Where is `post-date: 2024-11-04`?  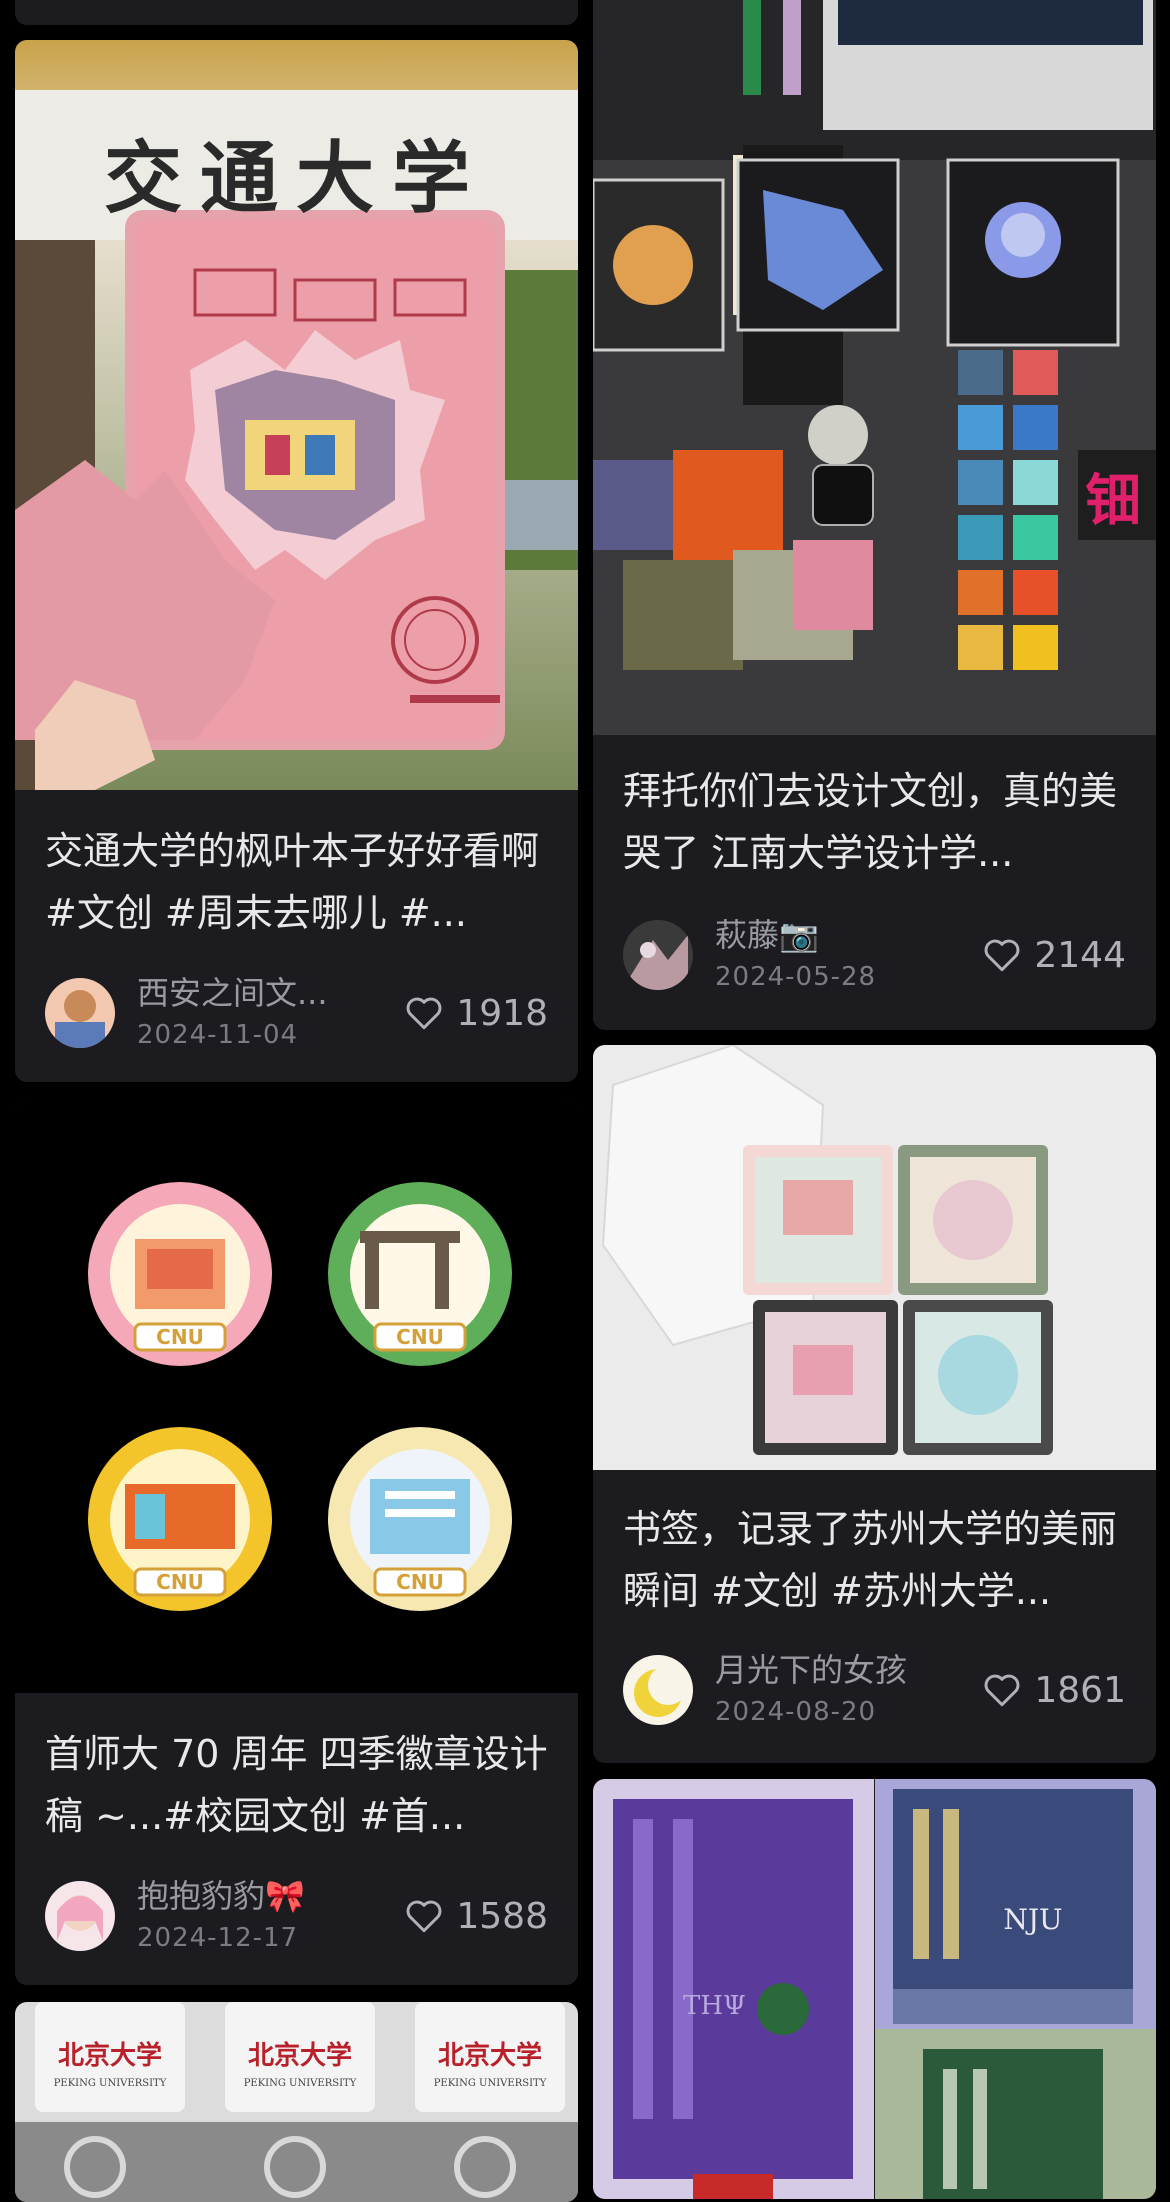 post-date: 2024-11-04 is located at coordinates (218, 1035).